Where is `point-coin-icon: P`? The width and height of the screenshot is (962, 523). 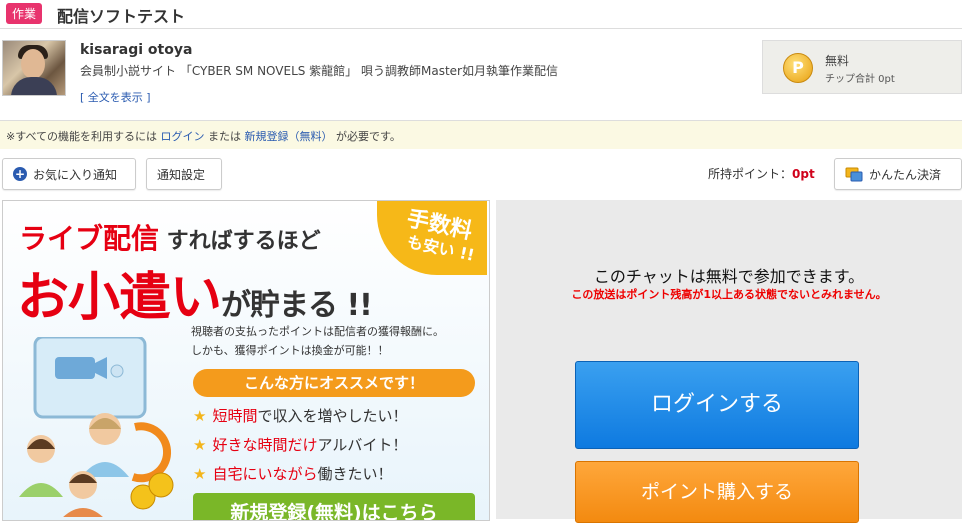 point-coin-icon: P is located at coordinates (798, 68).